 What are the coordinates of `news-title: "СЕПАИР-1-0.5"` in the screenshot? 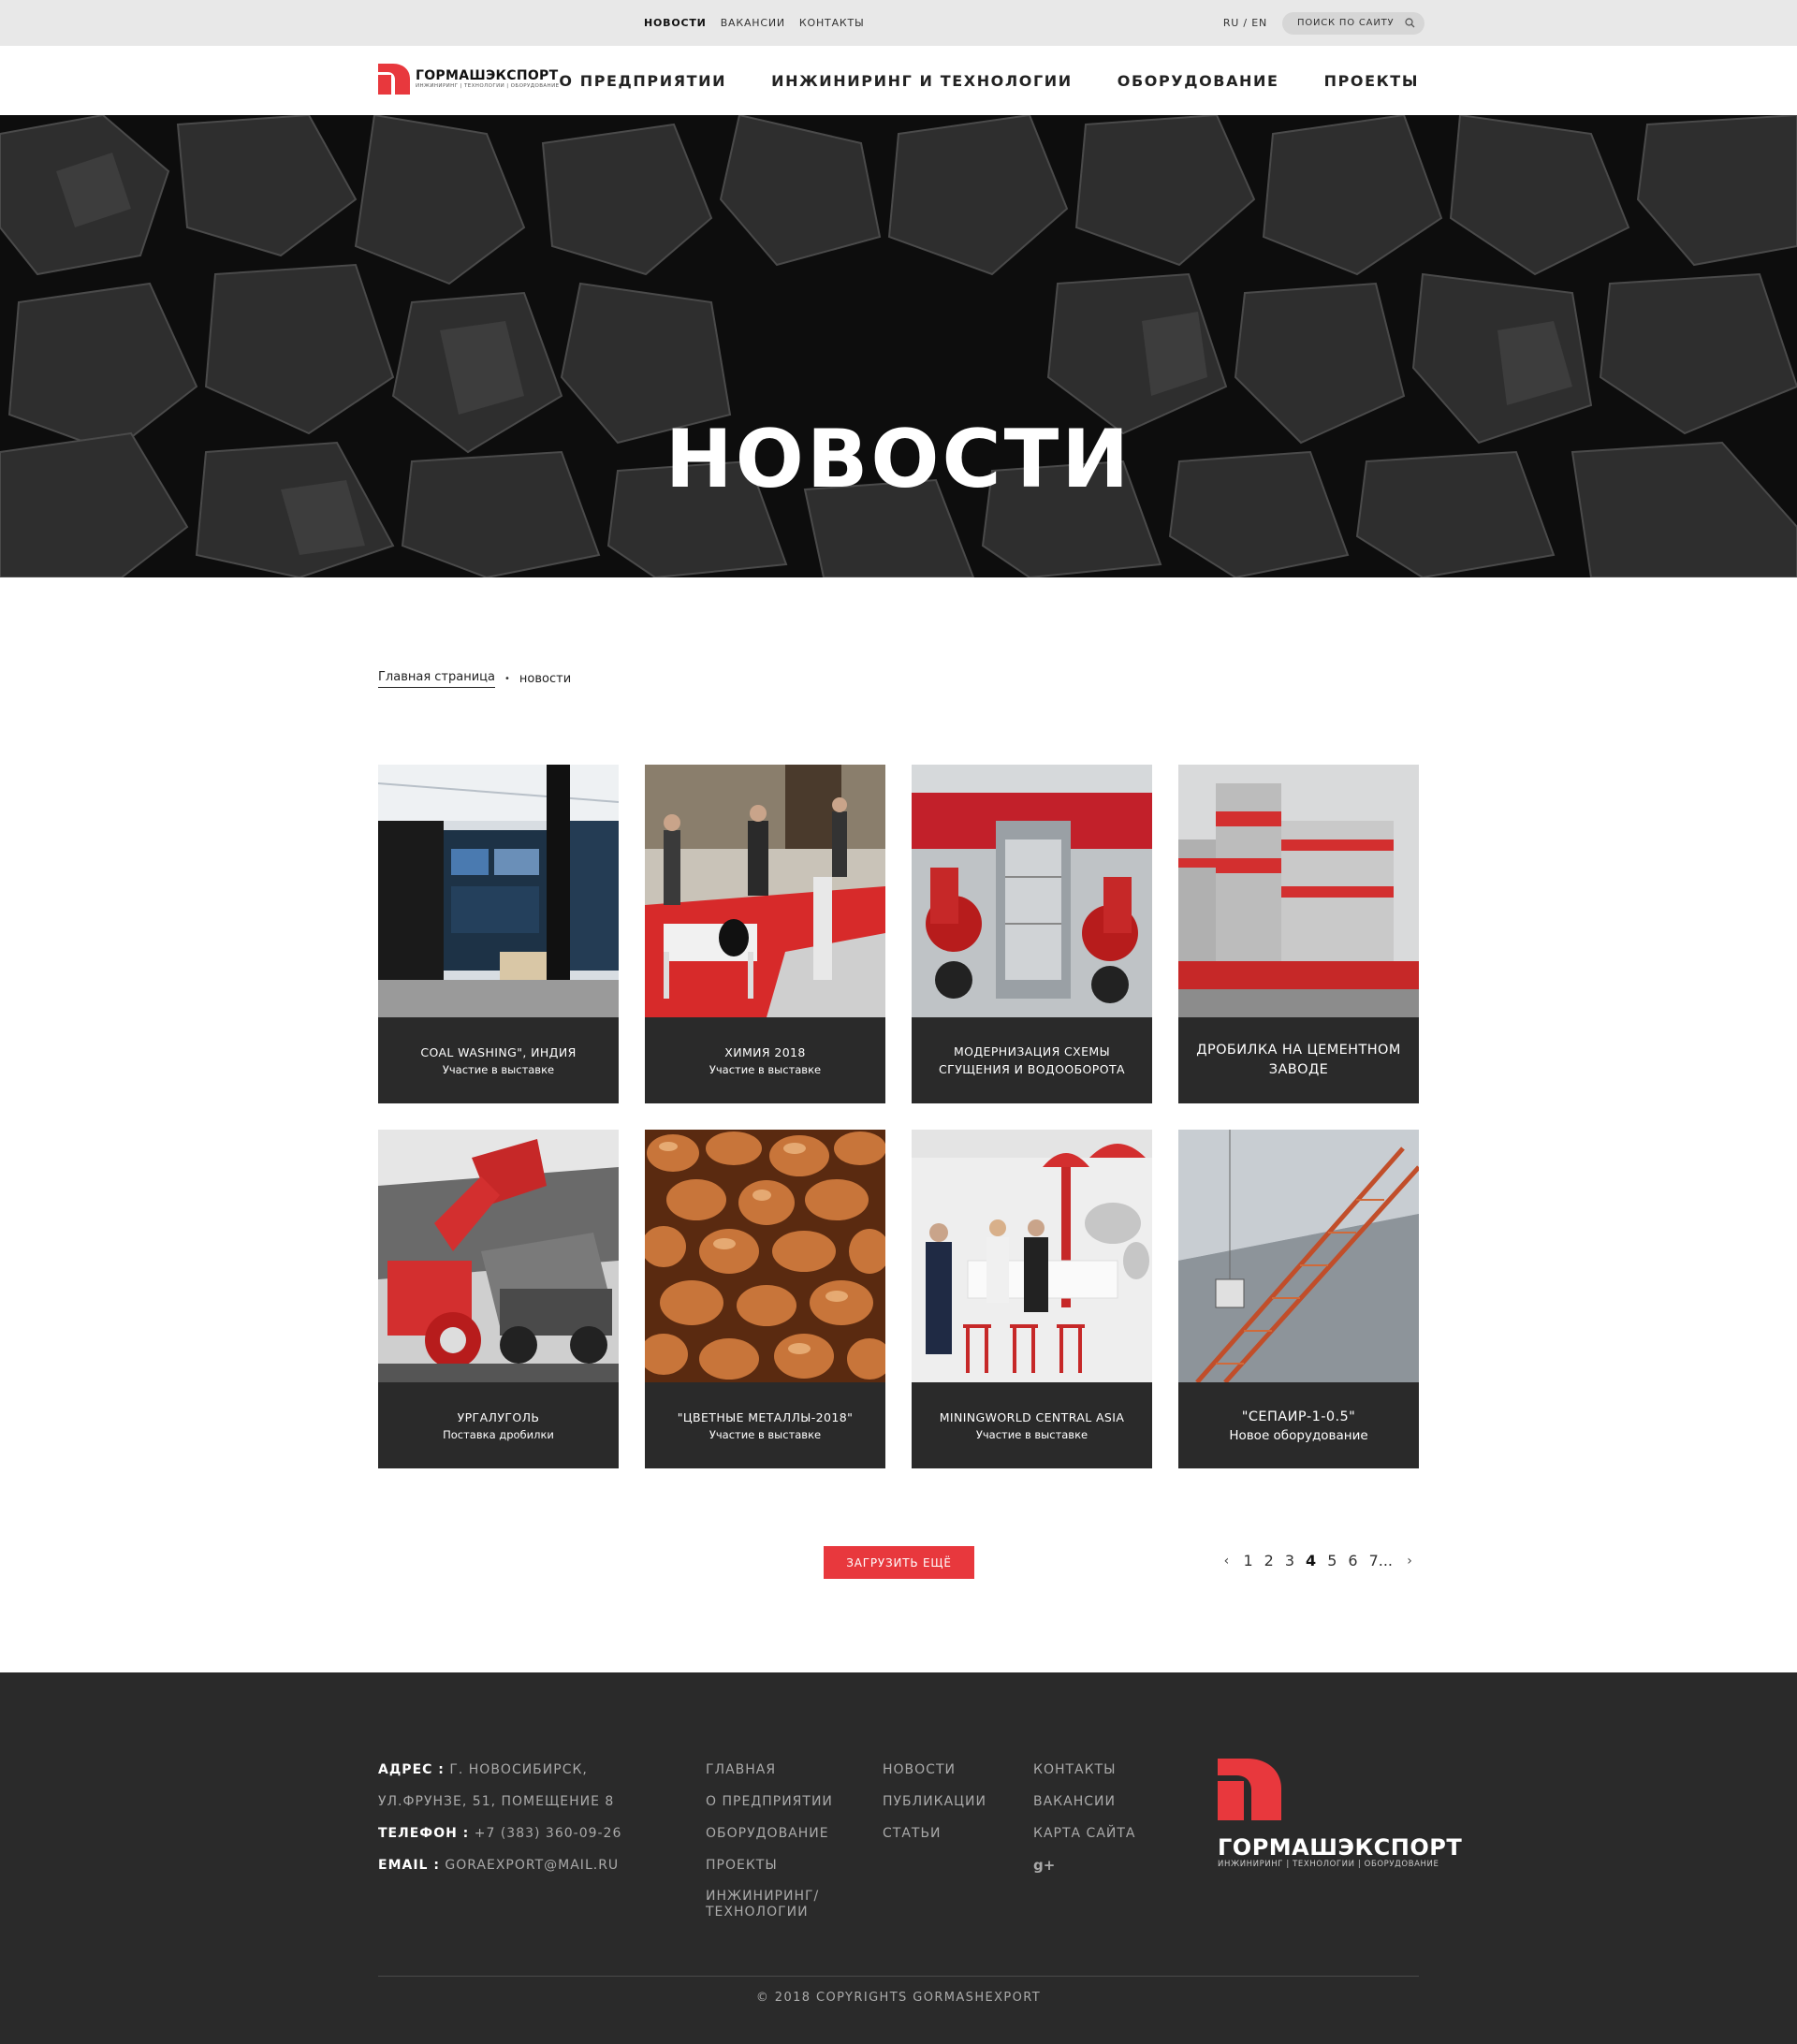 It's located at (1298, 1417).